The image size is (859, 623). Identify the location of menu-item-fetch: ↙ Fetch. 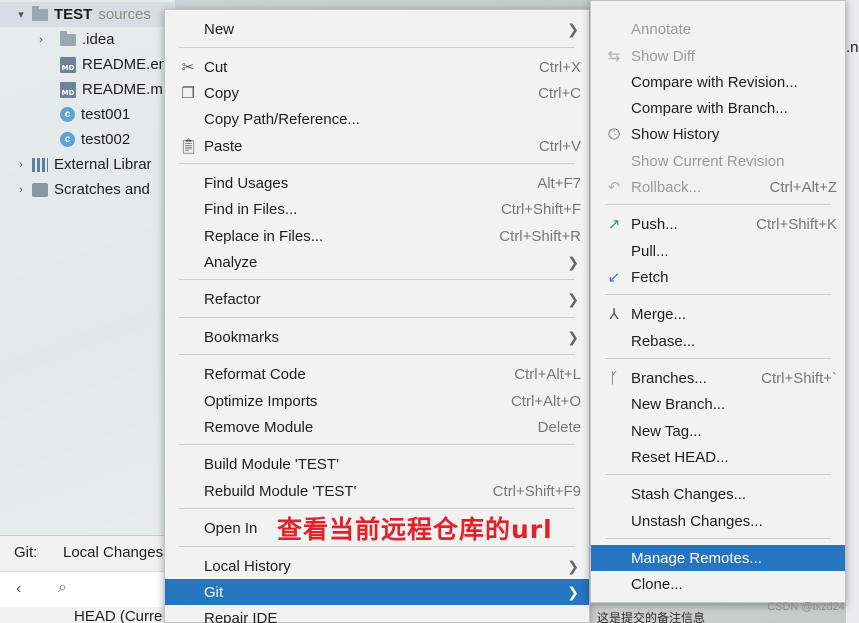
(718, 277).